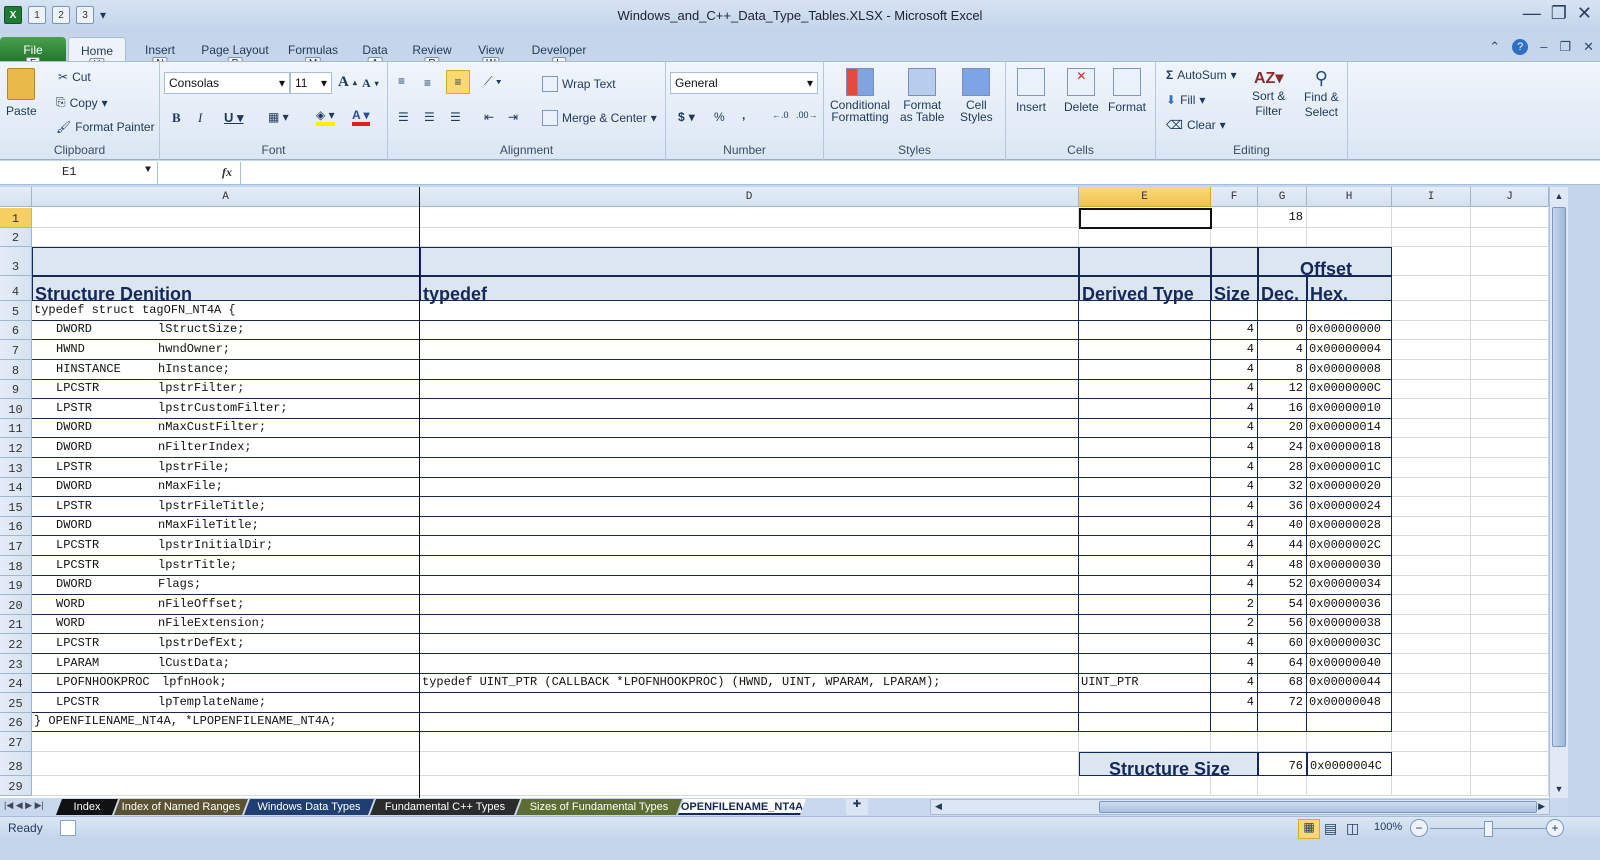 This screenshot has width=1600, height=860. I want to click on comma-button: ,, so click(743, 115).